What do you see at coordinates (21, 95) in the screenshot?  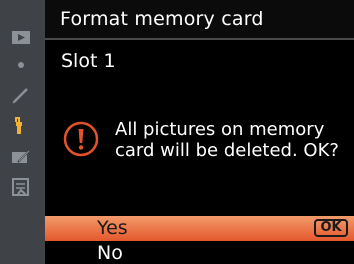 I see `custom-settings-icon` at bounding box center [21, 95].